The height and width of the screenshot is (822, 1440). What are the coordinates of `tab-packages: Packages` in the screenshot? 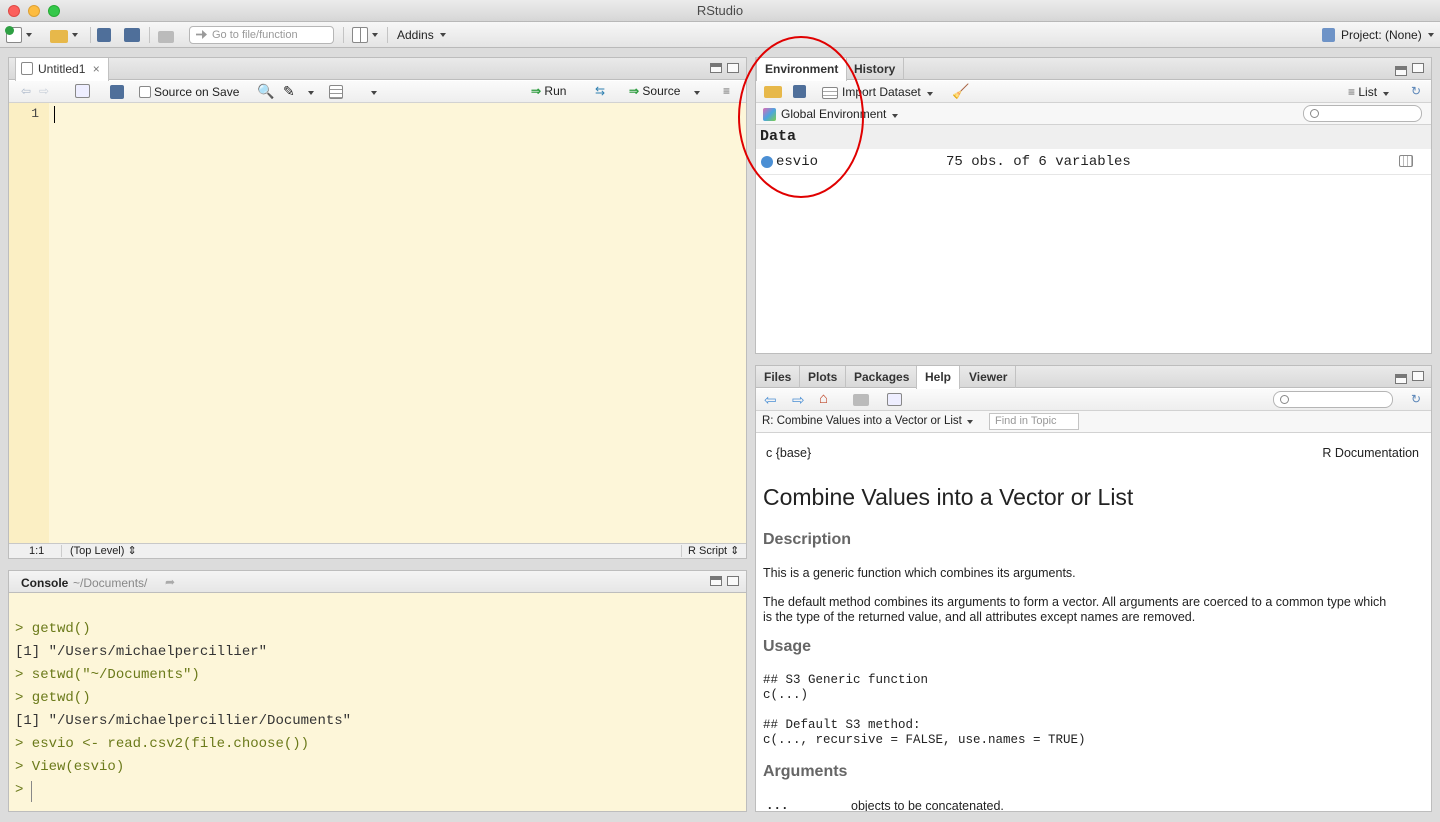 It's located at (882, 377).